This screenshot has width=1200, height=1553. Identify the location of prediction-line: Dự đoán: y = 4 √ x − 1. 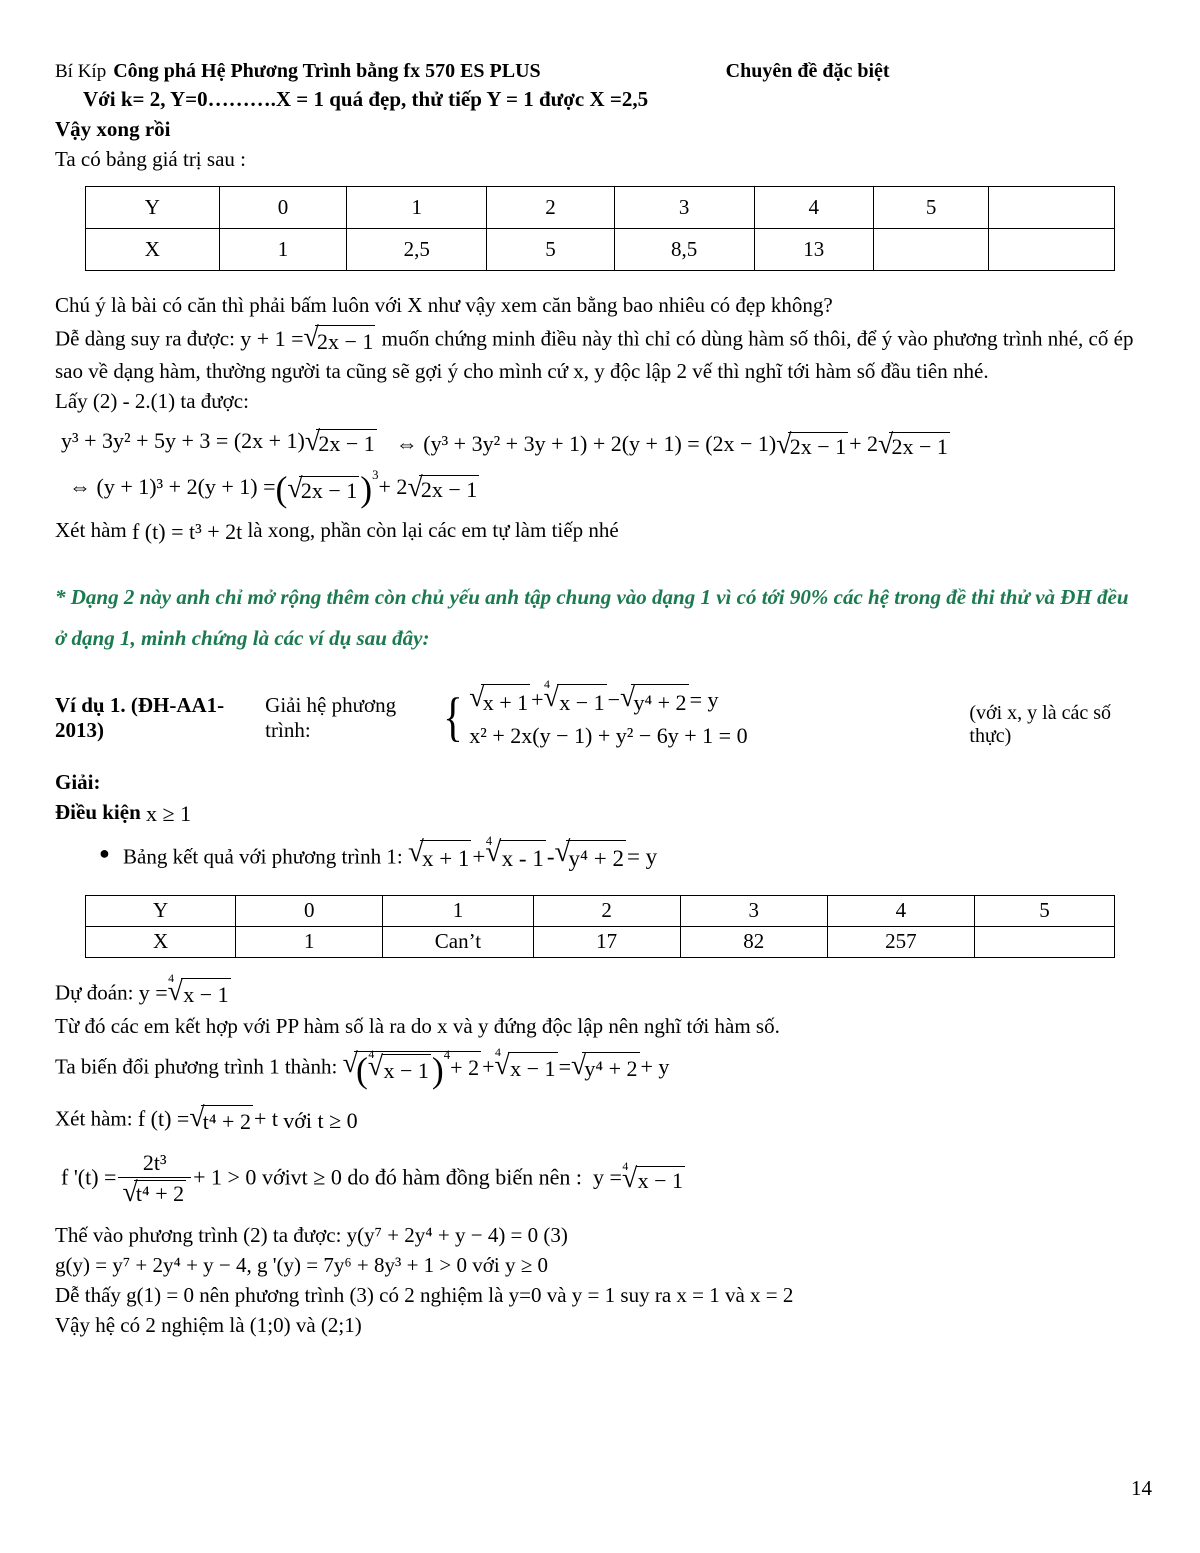
(600, 991).